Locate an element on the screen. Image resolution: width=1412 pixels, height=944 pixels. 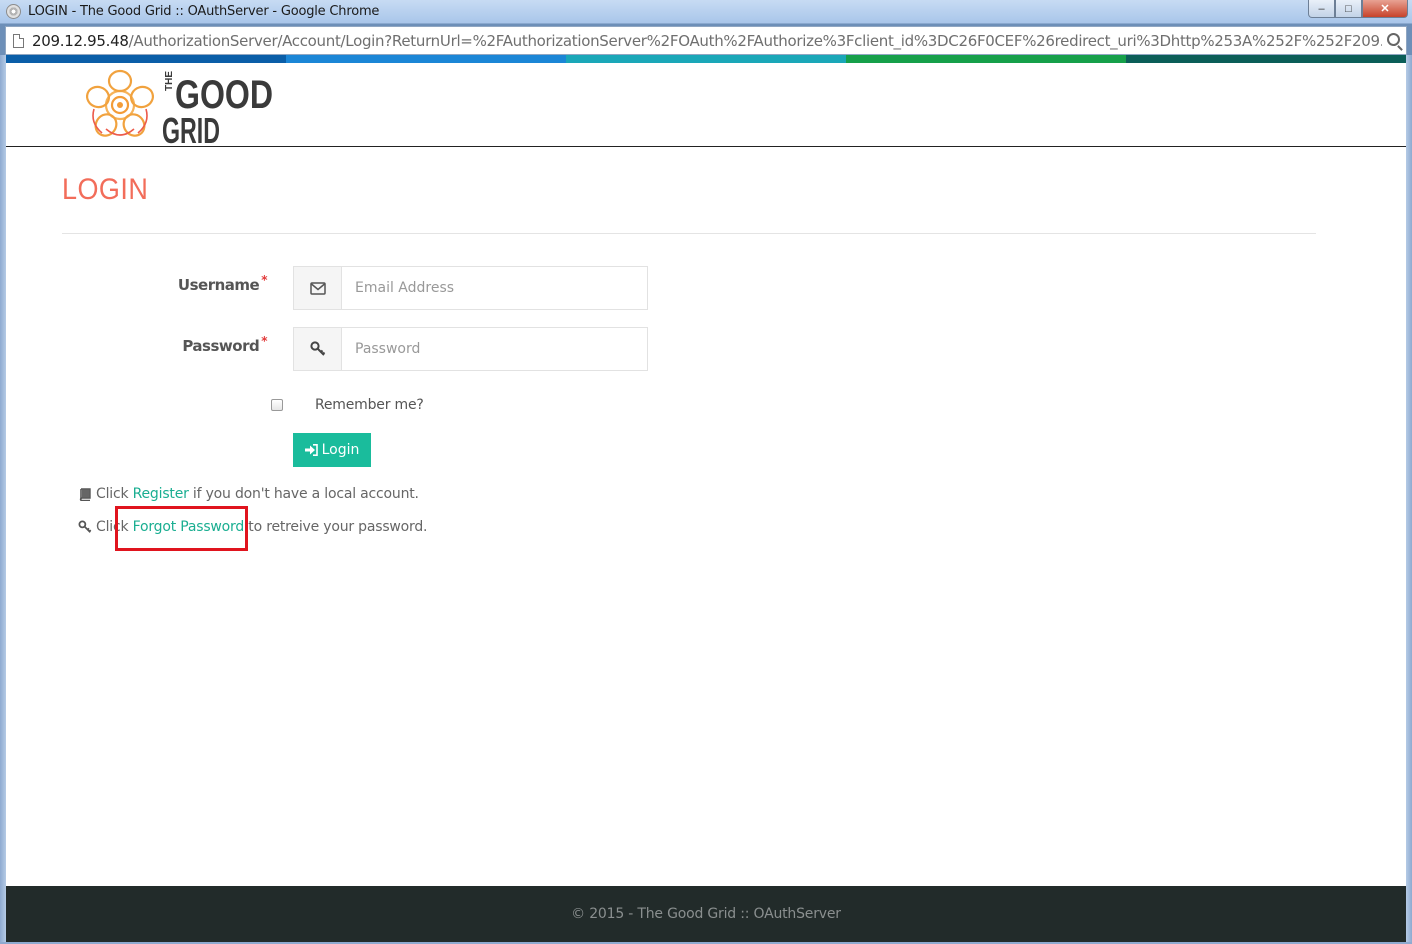
sign-in-icon is located at coordinates (311, 450).